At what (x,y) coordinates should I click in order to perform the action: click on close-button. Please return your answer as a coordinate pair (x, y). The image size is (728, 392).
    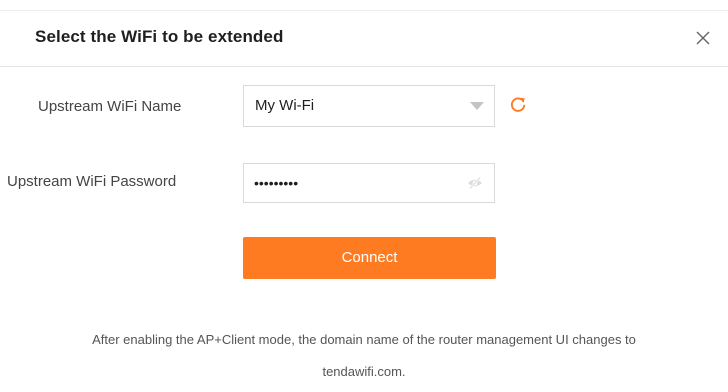
    Looking at the image, I should click on (703, 38).